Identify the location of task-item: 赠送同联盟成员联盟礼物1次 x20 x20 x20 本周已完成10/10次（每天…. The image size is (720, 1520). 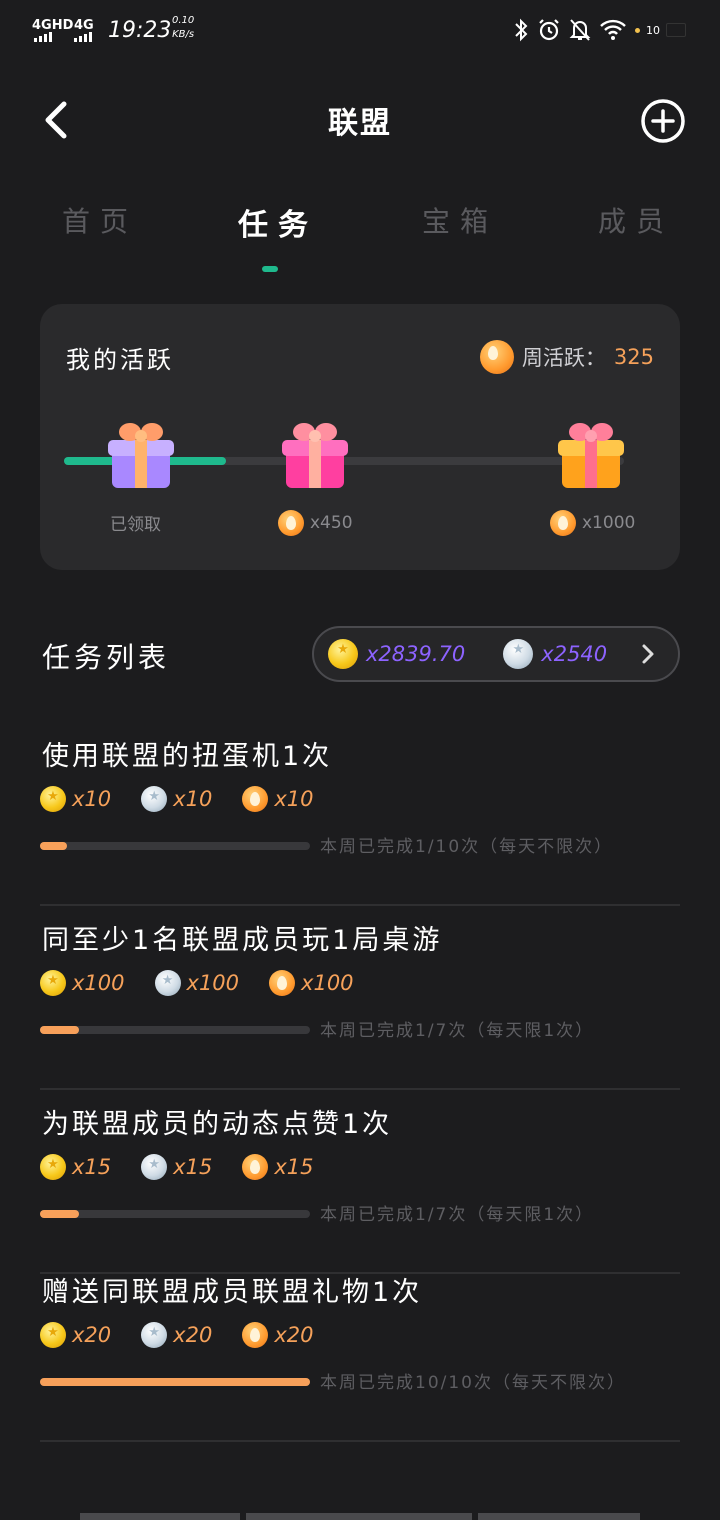
(360, 1350).